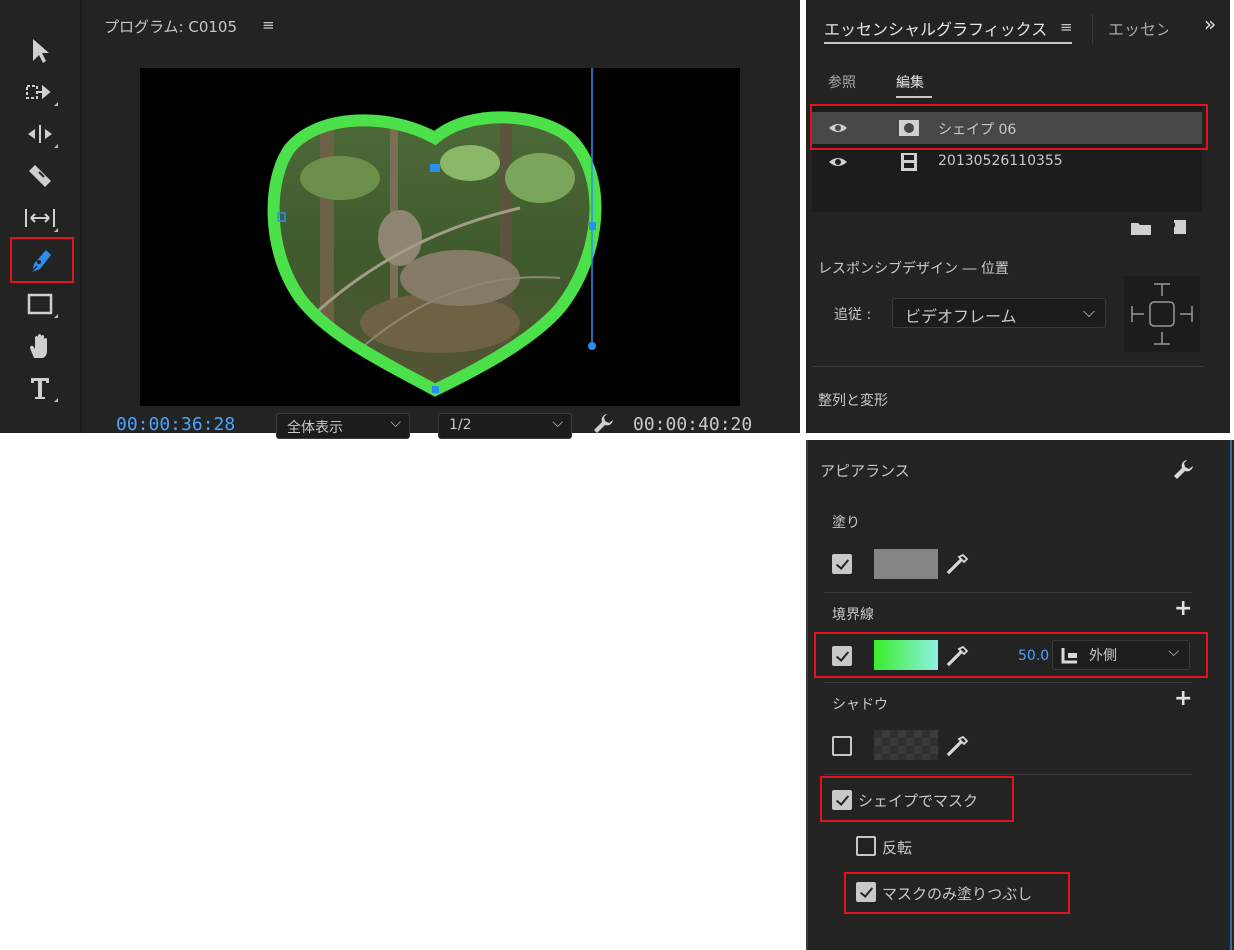 The width and height of the screenshot is (1234, 950). I want to click on anchor-point-top, so click(435, 168).